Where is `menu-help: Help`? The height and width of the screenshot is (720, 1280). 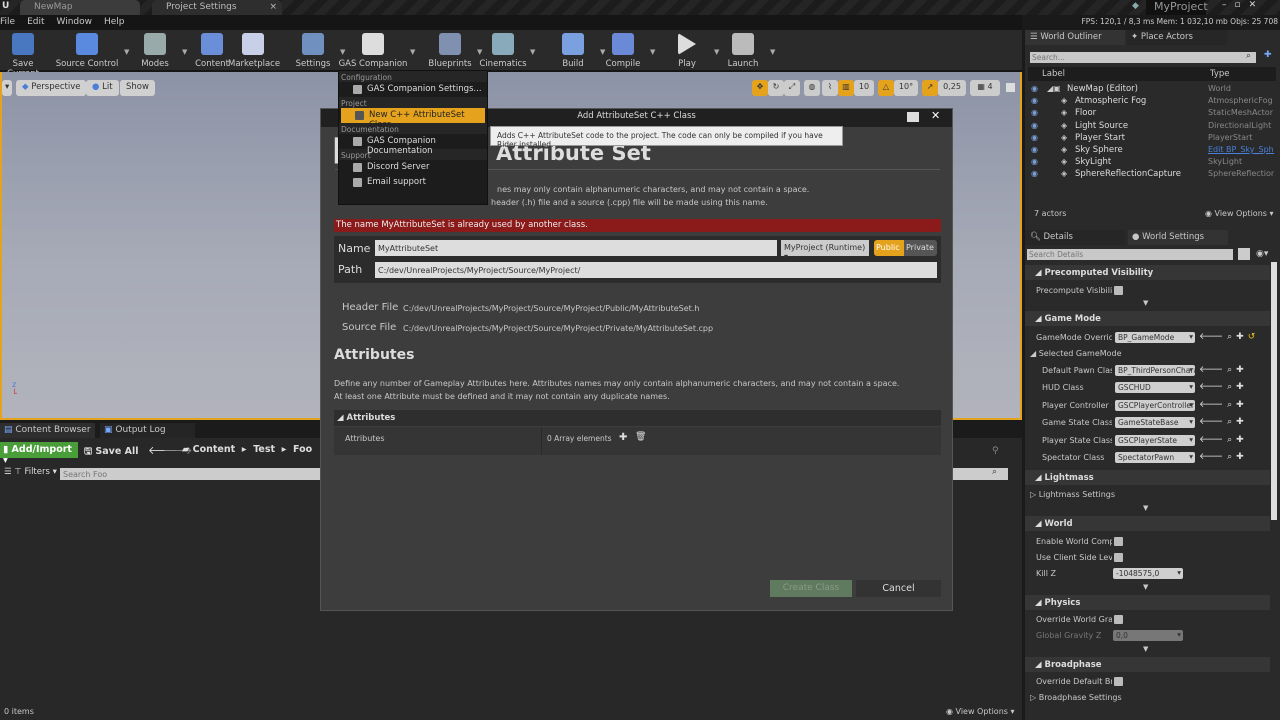
menu-help: Help is located at coordinates (114, 23).